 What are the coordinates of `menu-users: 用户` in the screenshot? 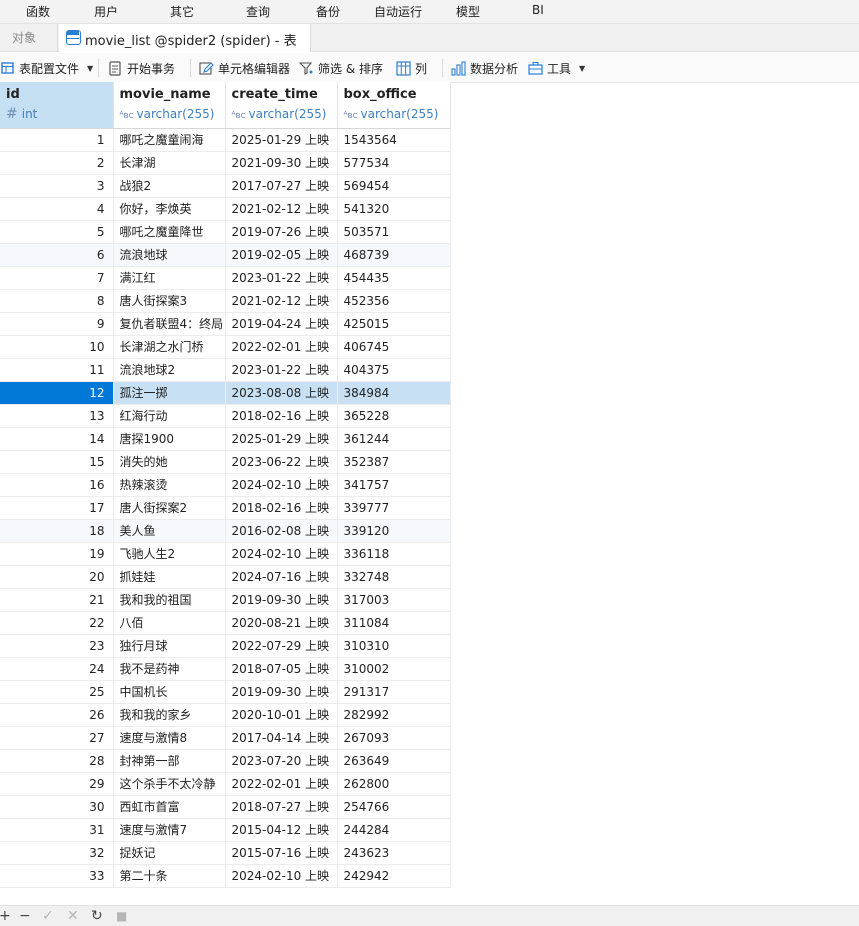 It's located at (106, 11).